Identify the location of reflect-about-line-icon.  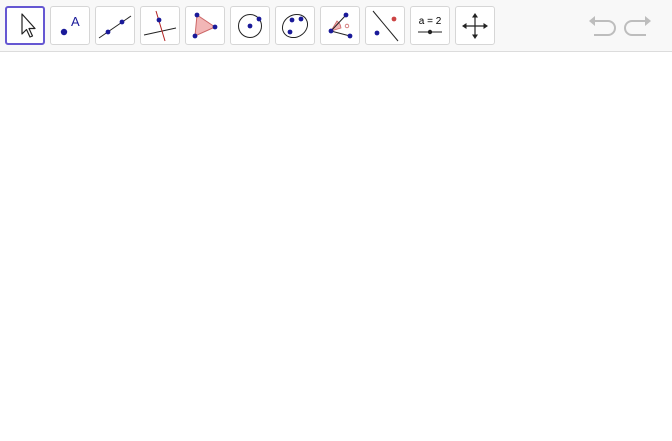
(385, 26).